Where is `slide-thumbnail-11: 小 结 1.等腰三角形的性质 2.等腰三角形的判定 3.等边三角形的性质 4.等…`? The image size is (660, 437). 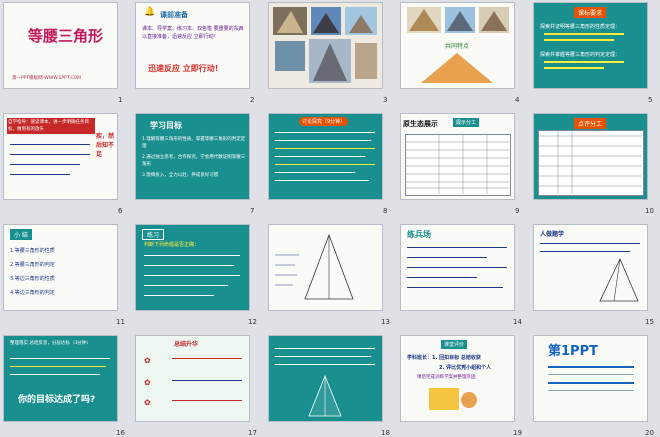
slide-thumbnail-11: 小 结 1.等腰三角形的性质 2.等腰三角形的判定 3.等边三角形的性质 4.等… is located at coordinates (60, 267).